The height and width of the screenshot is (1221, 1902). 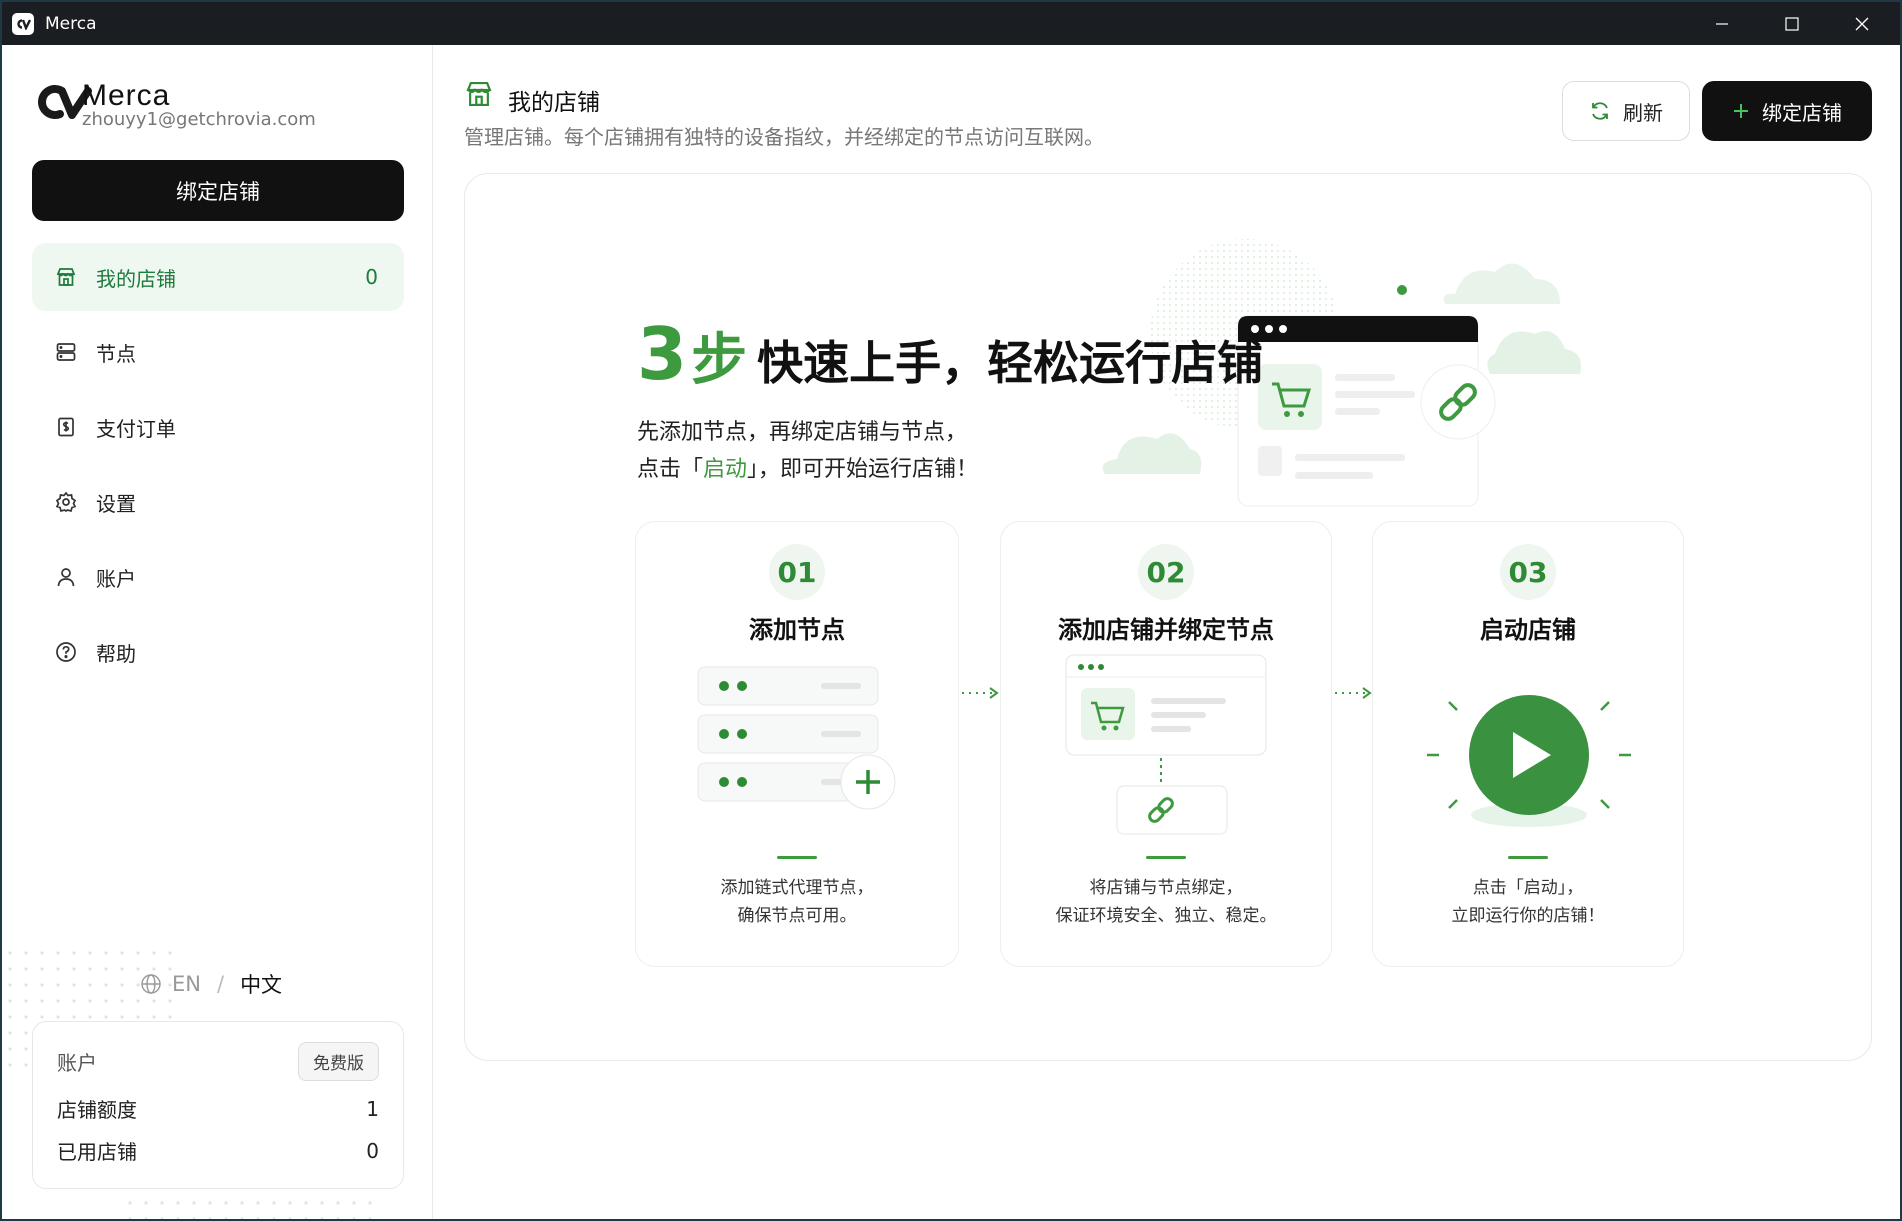 I want to click on hero-start-highlight: 启动, so click(x=725, y=469).